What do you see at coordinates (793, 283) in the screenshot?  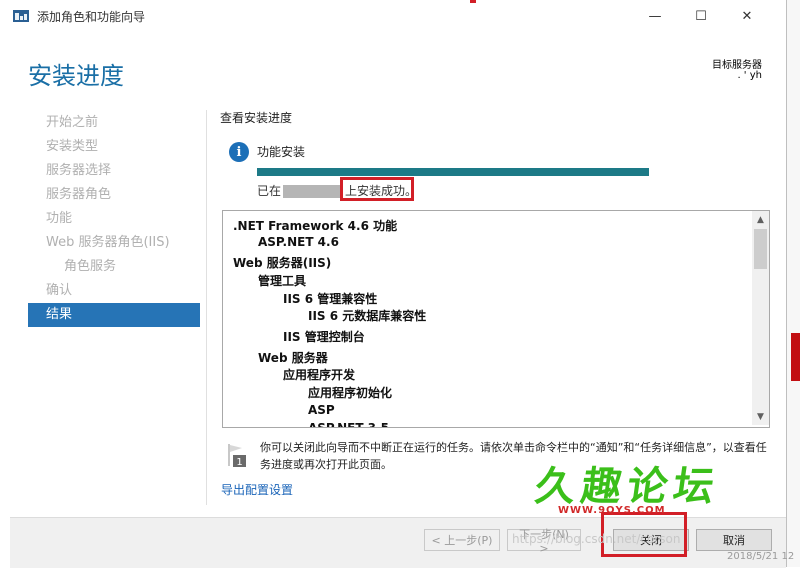 I see `background-edge` at bounding box center [793, 283].